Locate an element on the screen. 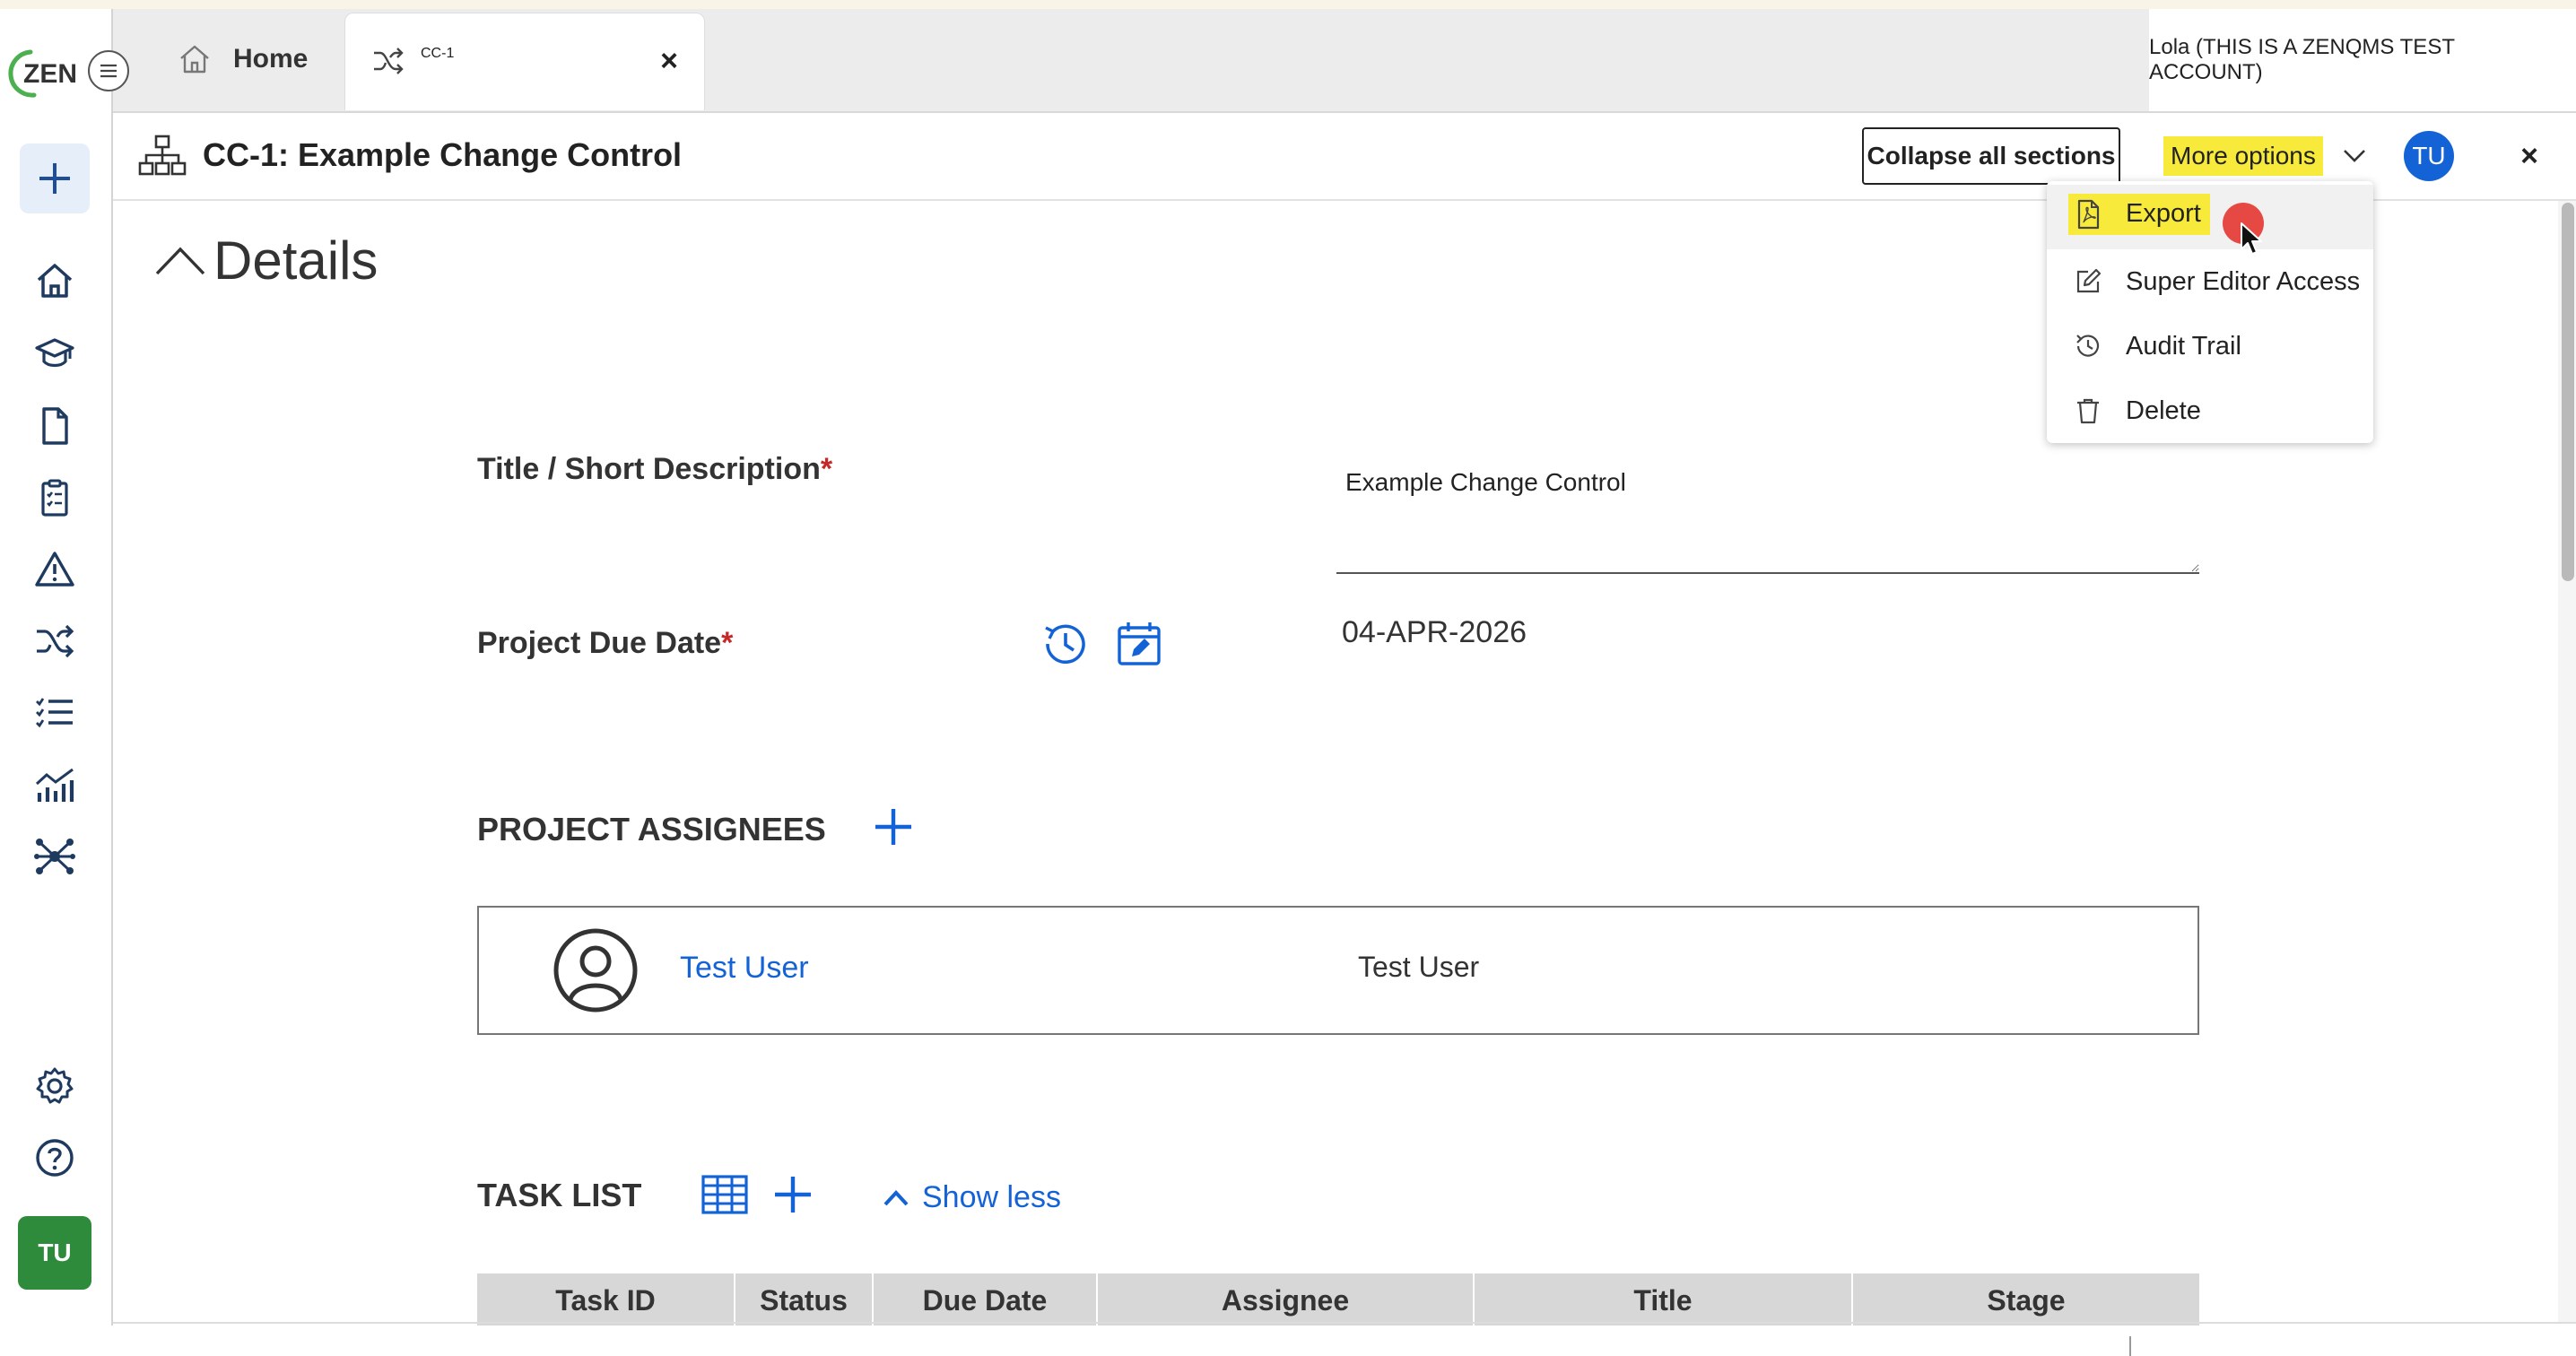 The height and width of the screenshot is (1356, 2576). page-title: CC-1: Example Change Control is located at coordinates (443, 154).